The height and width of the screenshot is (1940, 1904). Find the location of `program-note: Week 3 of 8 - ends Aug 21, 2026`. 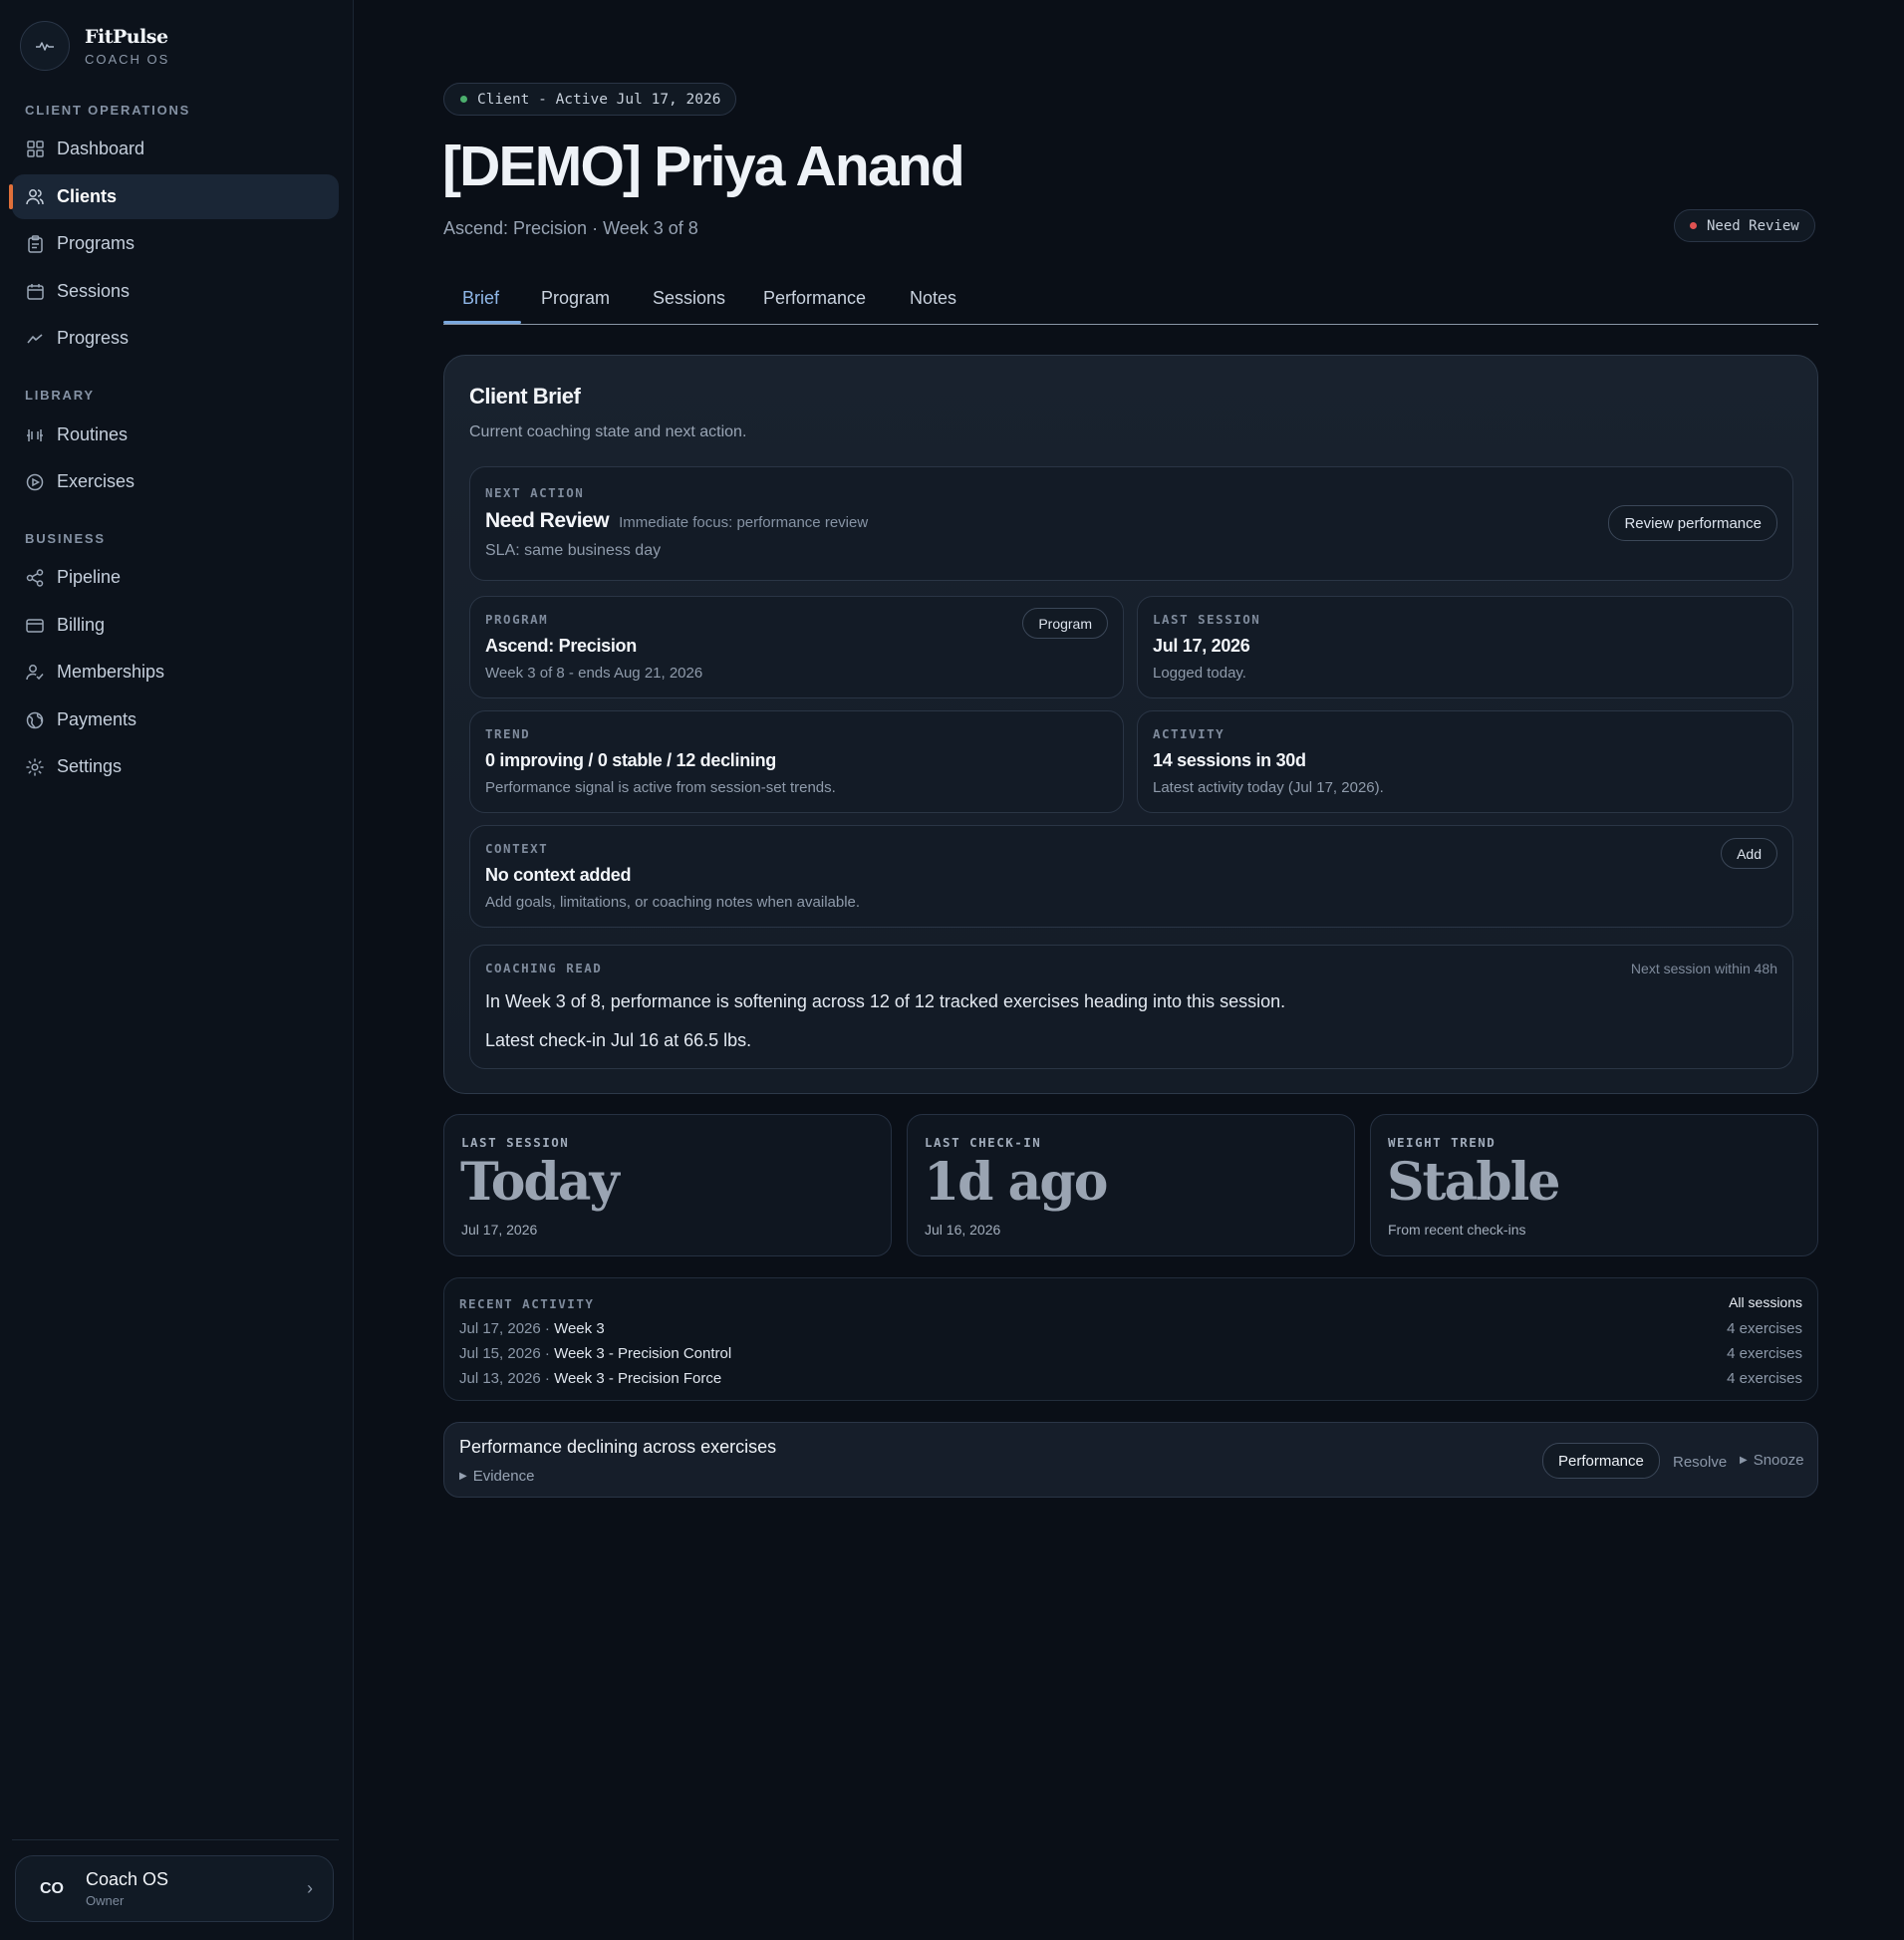

program-note: Week 3 of 8 - ends Aug 21, 2026 is located at coordinates (594, 673).